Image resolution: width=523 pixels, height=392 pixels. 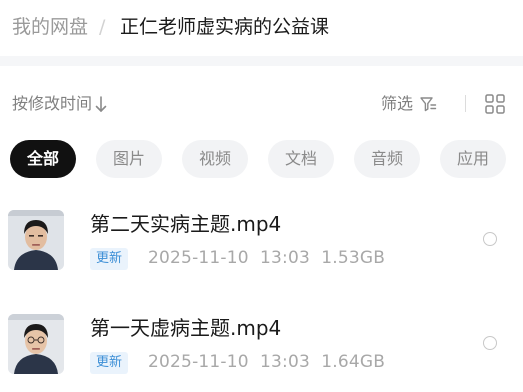 What do you see at coordinates (186, 328) in the screenshot?
I see `file-name: 第一天虚病主题.mp4` at bounding box center [186, 328].